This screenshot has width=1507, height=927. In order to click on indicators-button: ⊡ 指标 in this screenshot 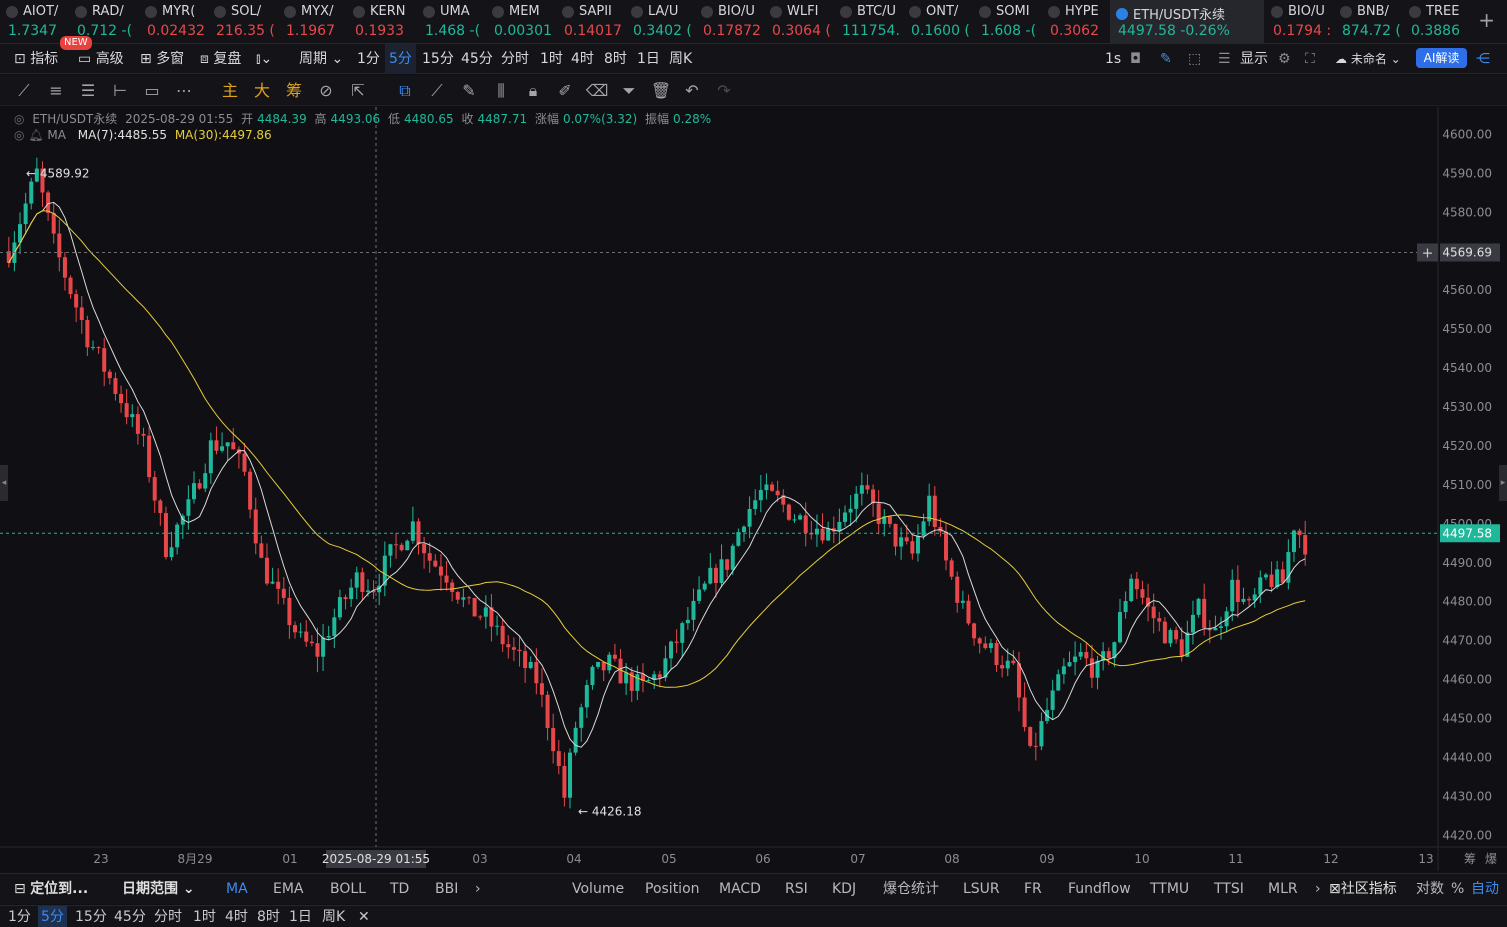, I will do `click(36, 59)`.